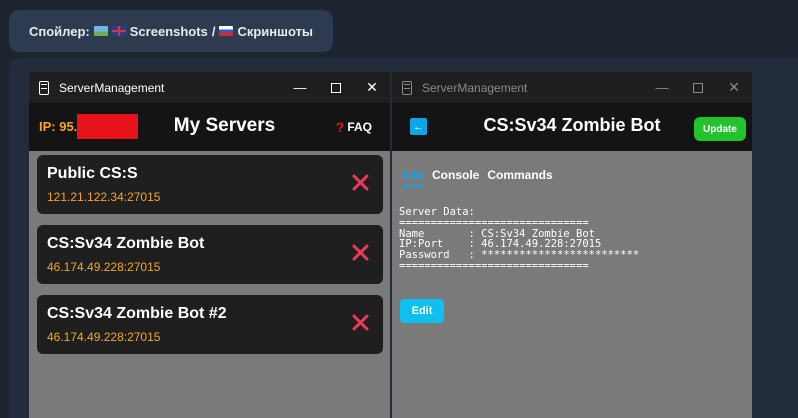 This screenshot has height=418, width=798. I want to click on tab-info: Info, so click(413, 177).